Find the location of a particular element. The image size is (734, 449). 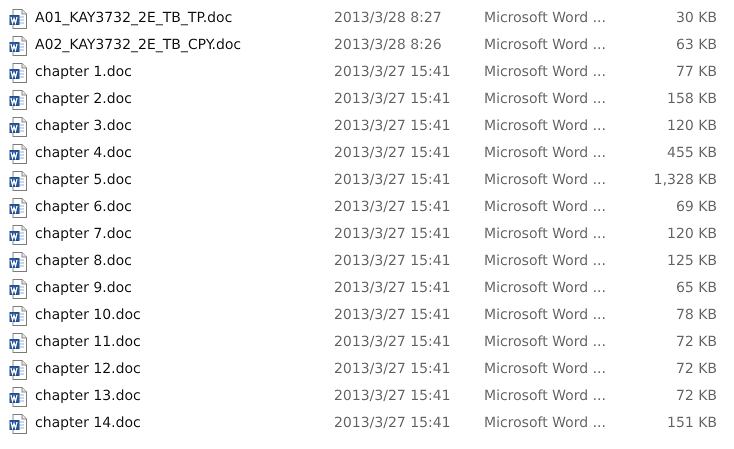

file-name: chapter 5.doc is located at coordinates (84, 180).